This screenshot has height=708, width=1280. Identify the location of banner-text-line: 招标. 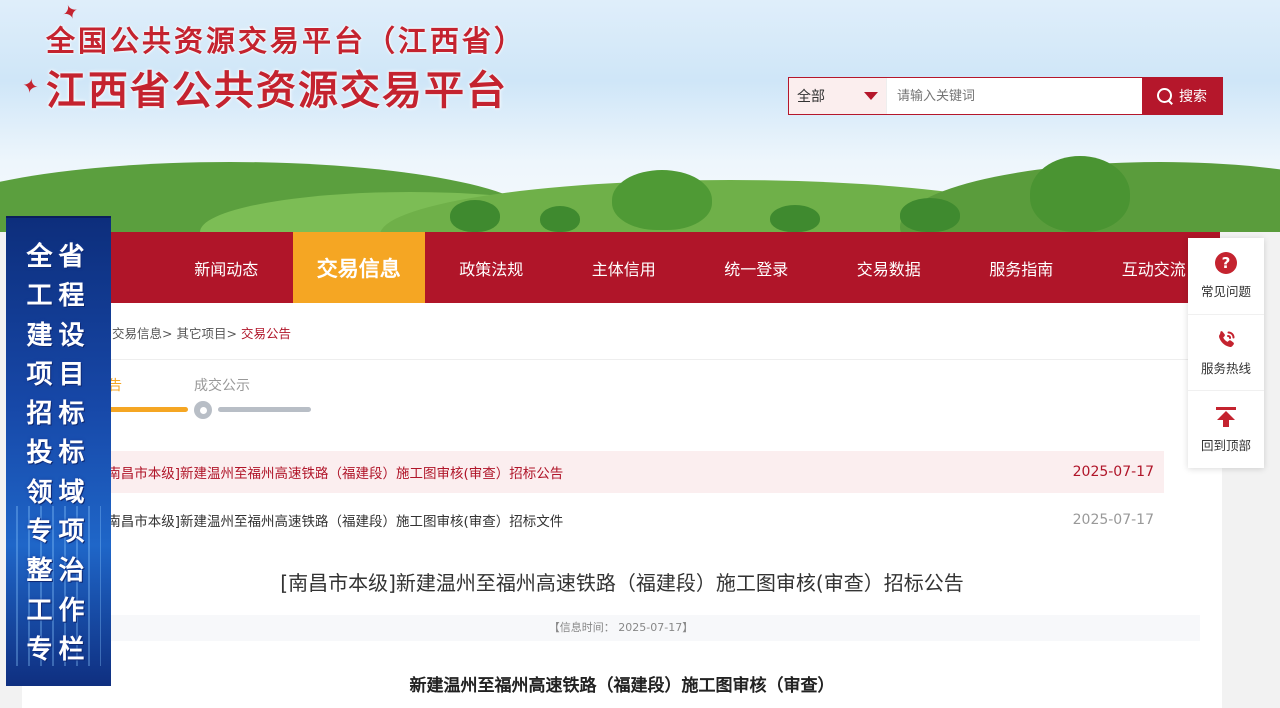
(58, 414).